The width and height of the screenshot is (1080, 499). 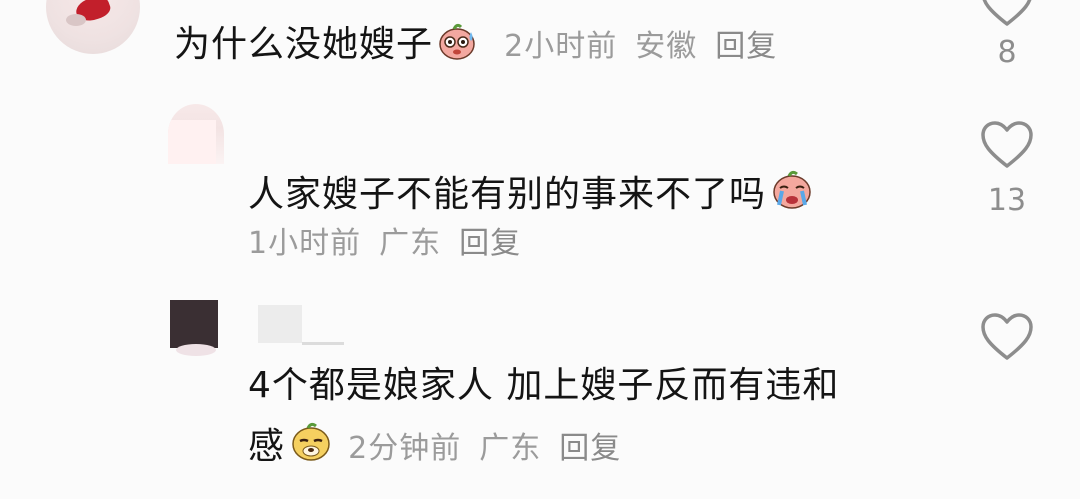 I want to click on smirking-face-icon, so click(x=309, y=440).